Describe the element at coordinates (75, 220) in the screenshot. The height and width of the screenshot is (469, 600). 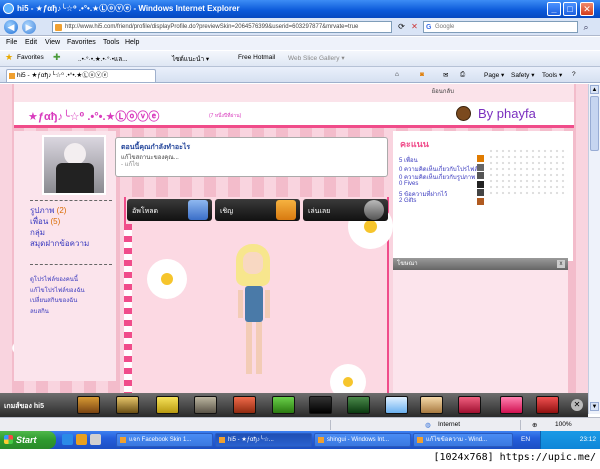
I see `nav-friends: เพื่อน (5)` at that location.